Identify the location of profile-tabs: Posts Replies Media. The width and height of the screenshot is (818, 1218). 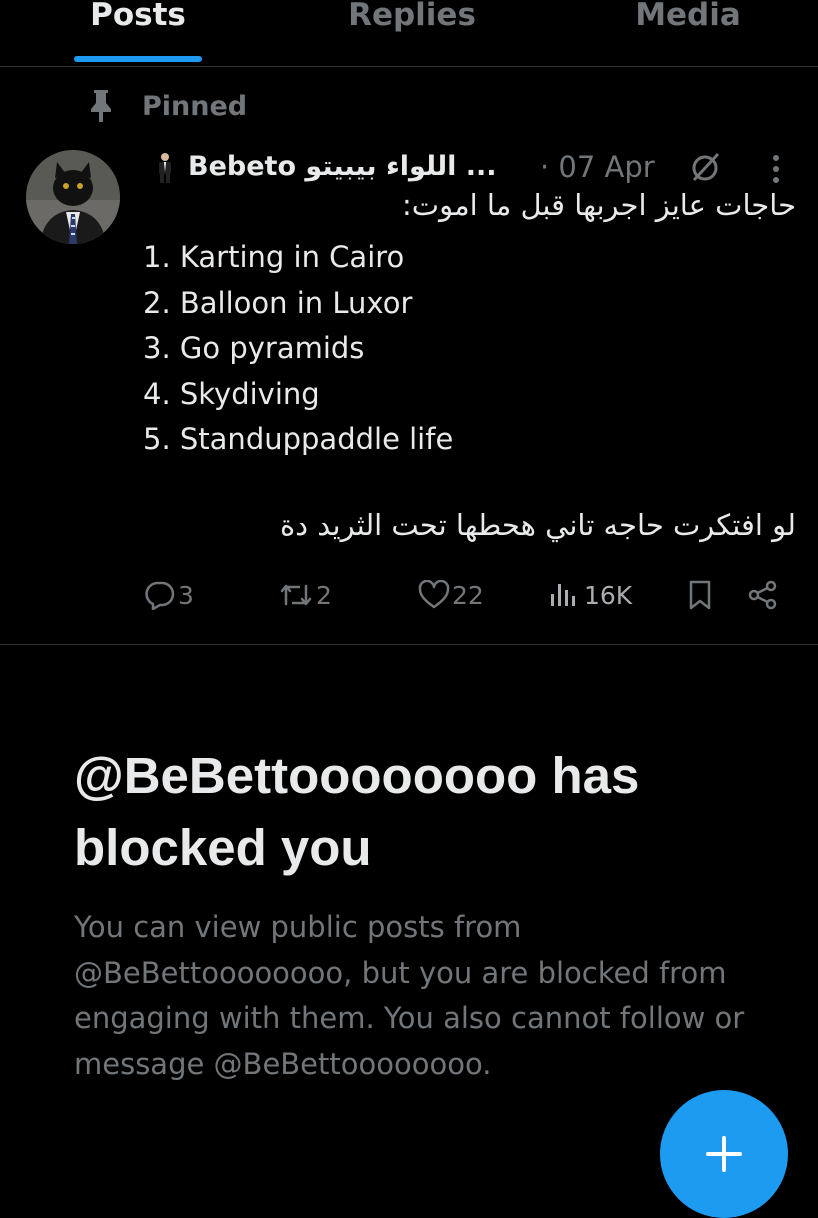
(409, 33).